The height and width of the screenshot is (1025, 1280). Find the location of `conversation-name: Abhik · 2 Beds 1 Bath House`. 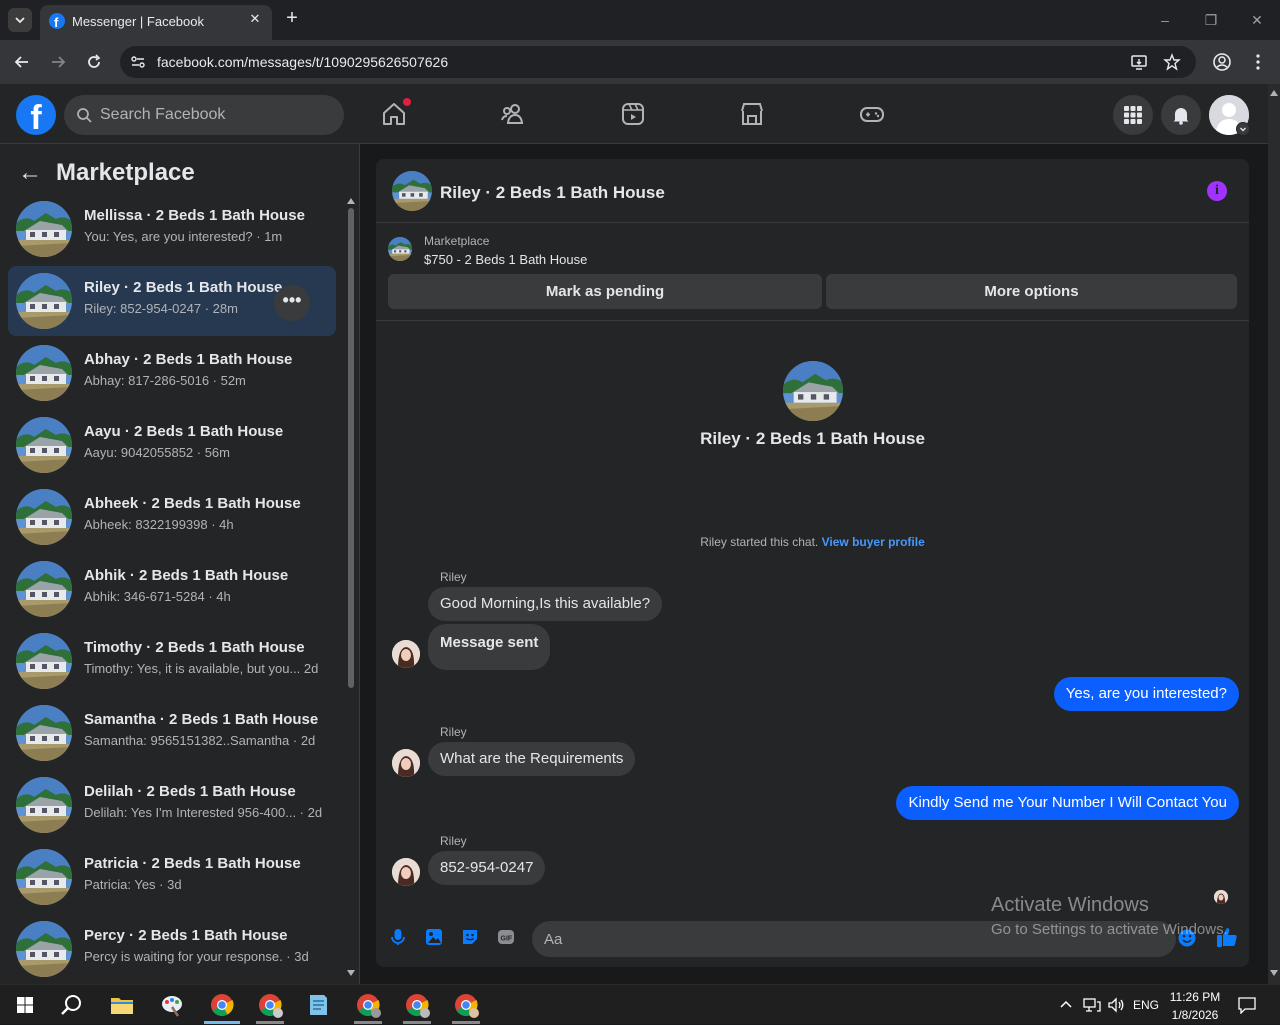

conversation-name: Abhik · 2 Beds 1 Bath House is located at coordinates (186, 575).